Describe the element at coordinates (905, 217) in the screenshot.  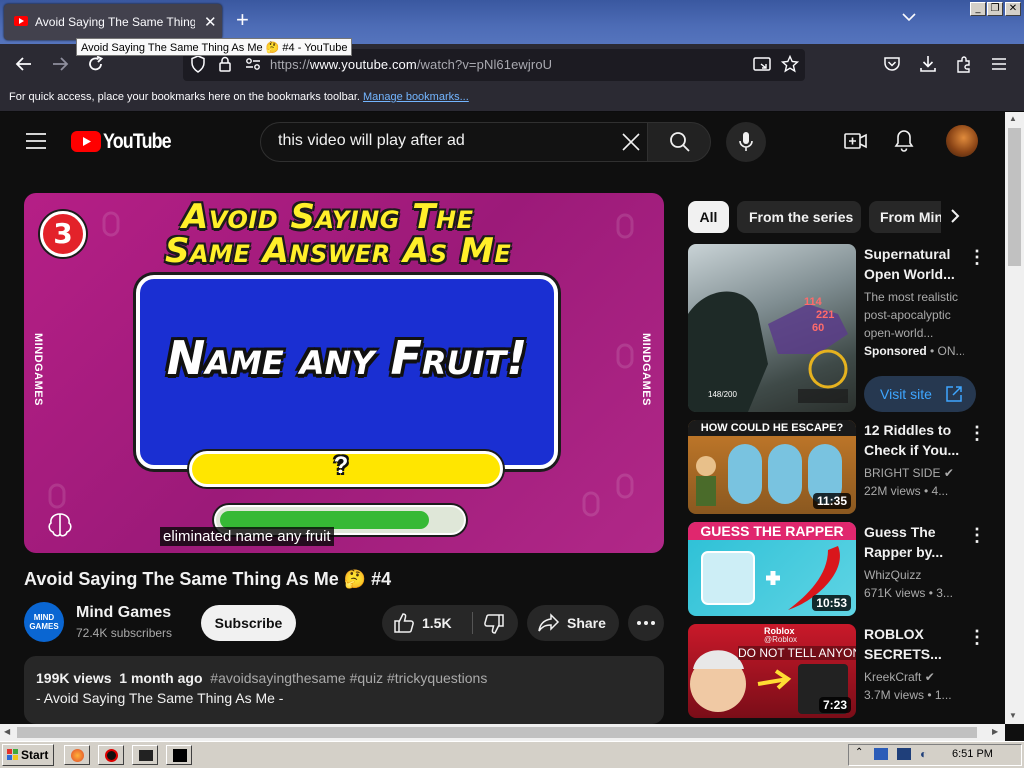
I see `chip-from-channel: From Mind Games` at that location.